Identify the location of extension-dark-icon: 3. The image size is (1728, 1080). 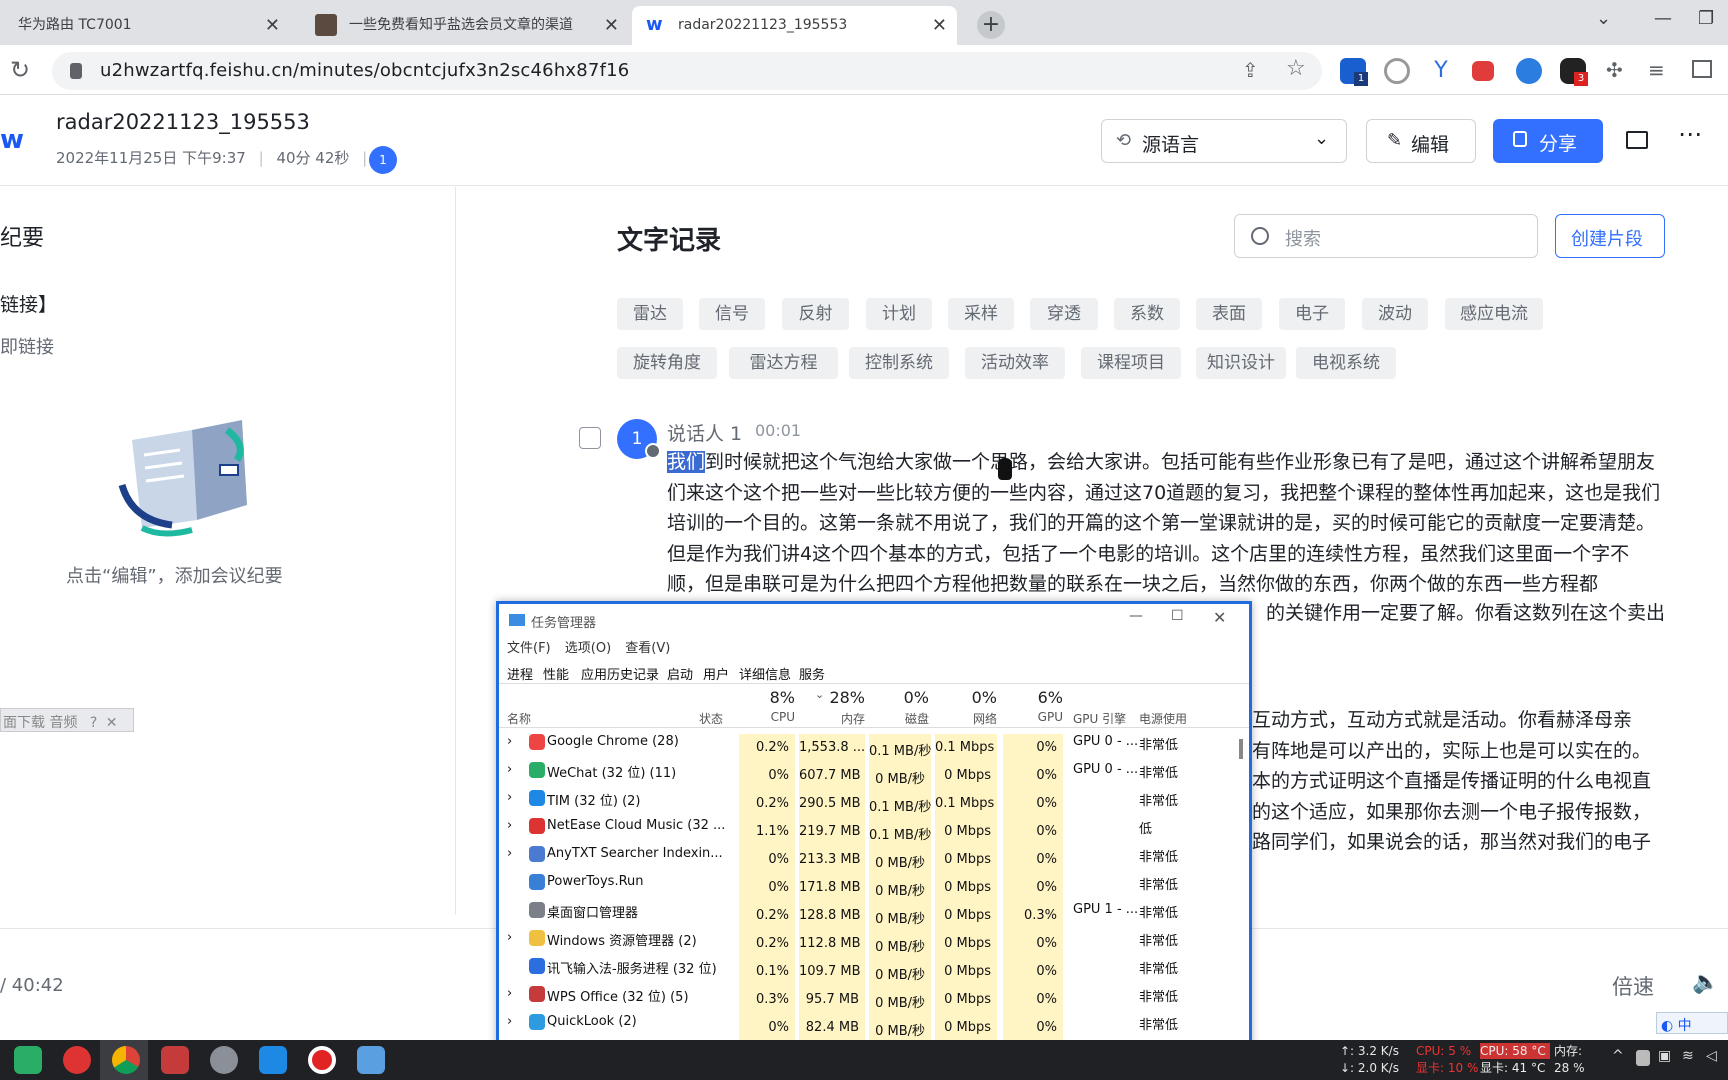
(1574, 72).